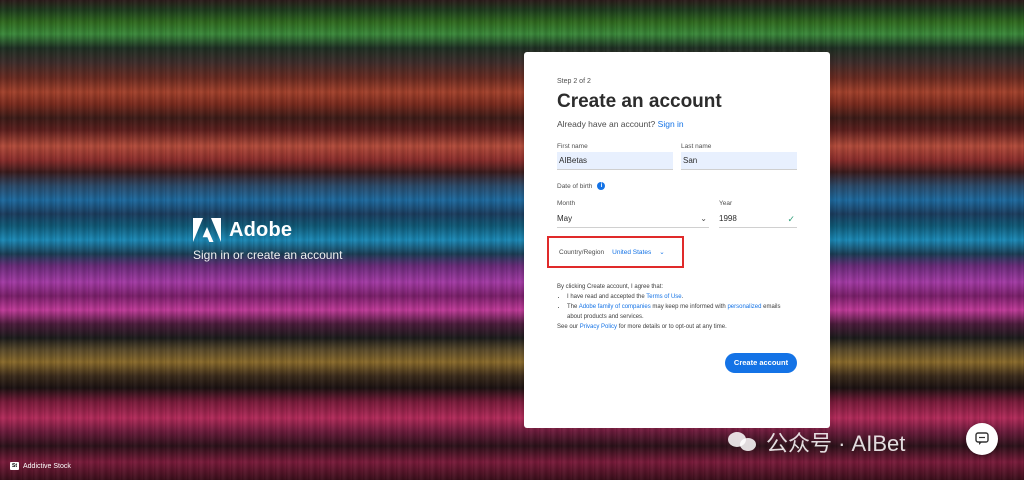 This screenshot has width=1024, height=480. What do you see at coordinates (663, 297) in the screenshot?
I see `terms-of-use-link: Terms of Use` at bounding box center [663, 297].